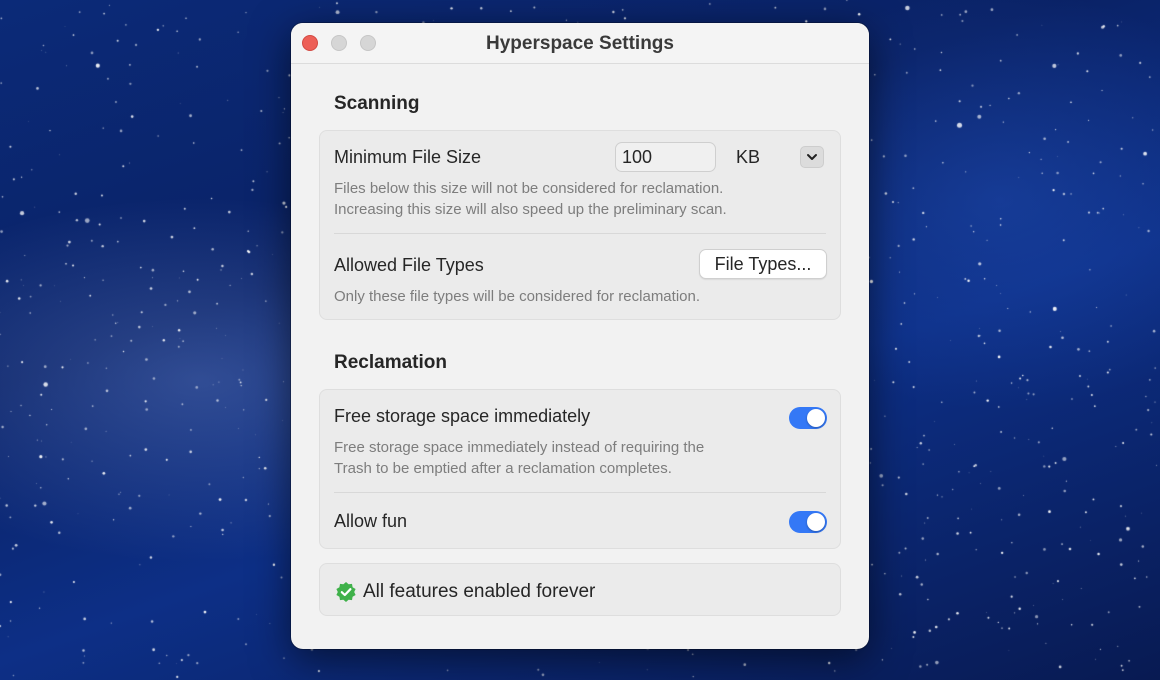  I want to click on allow-fun-label: Allow fun, so click(371, 521).